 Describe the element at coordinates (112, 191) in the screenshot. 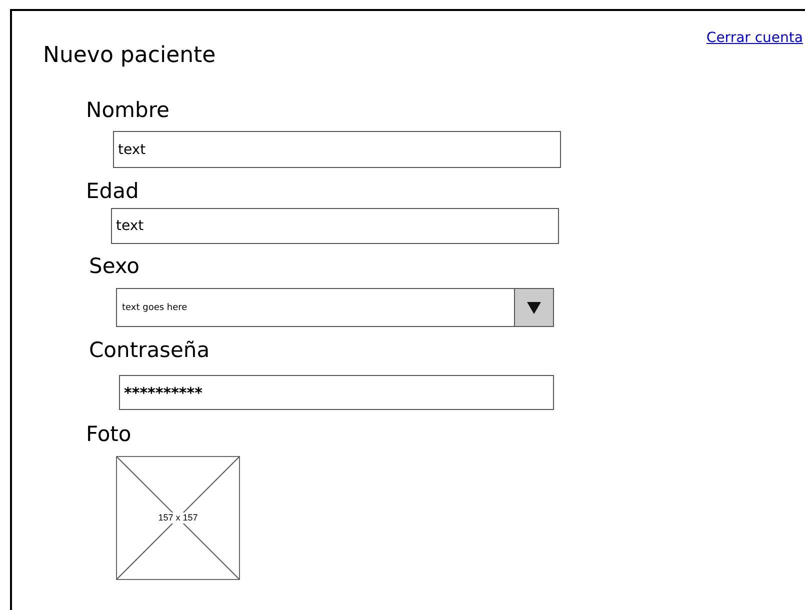

I see `field-label: Edad` at that location.